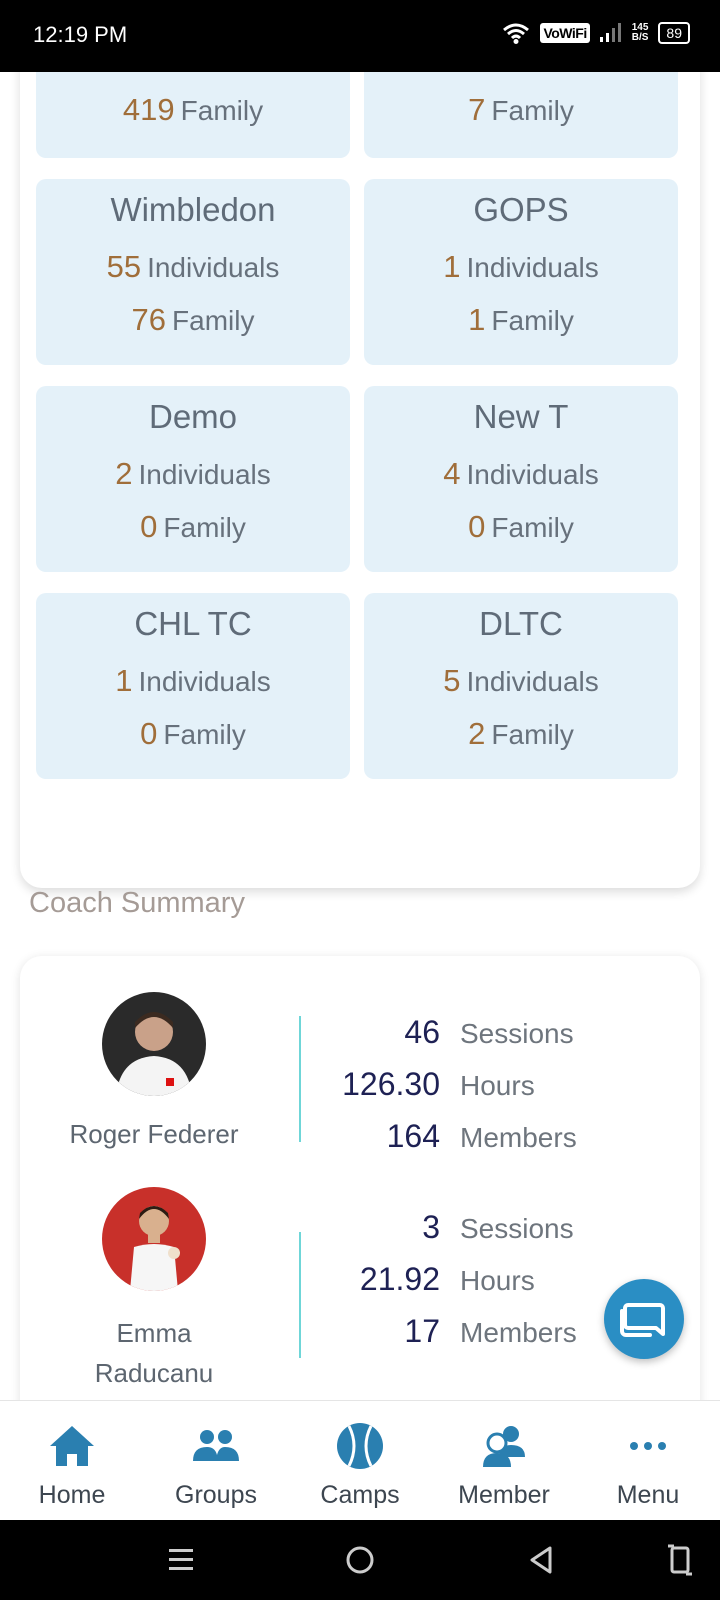 The image size is (720, 1600). I want to click on group-name: New T, so click(521, 416).